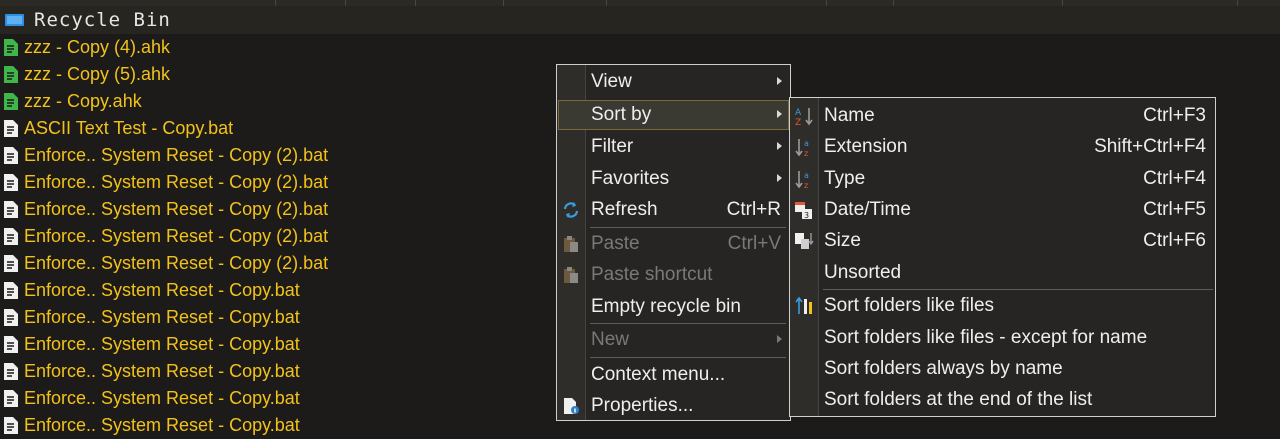 The image size is (1280, 439). Describe the element at coordinates (1002, 147) in the screenshot. I see `sort-item-extension: a z Extension Shift+Ctrl+F4` at that location.